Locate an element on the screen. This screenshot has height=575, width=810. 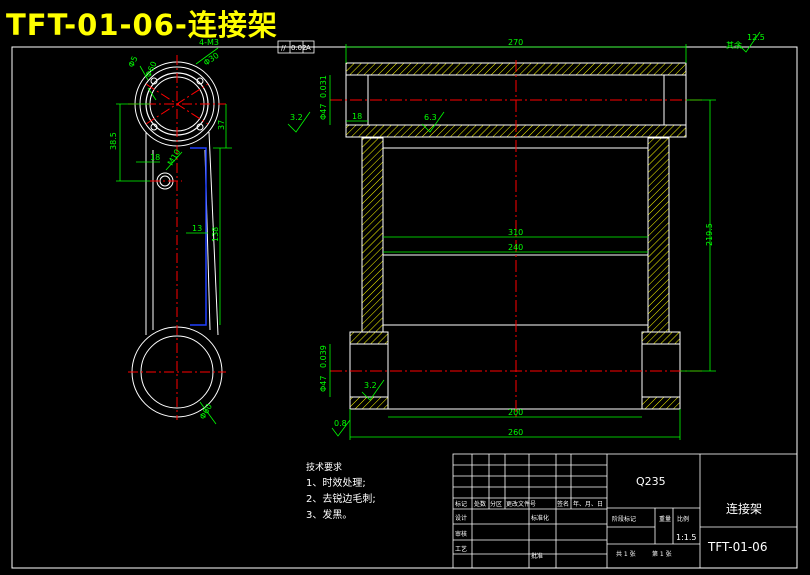
left-view-hidden is located at coordinates (198, 236).